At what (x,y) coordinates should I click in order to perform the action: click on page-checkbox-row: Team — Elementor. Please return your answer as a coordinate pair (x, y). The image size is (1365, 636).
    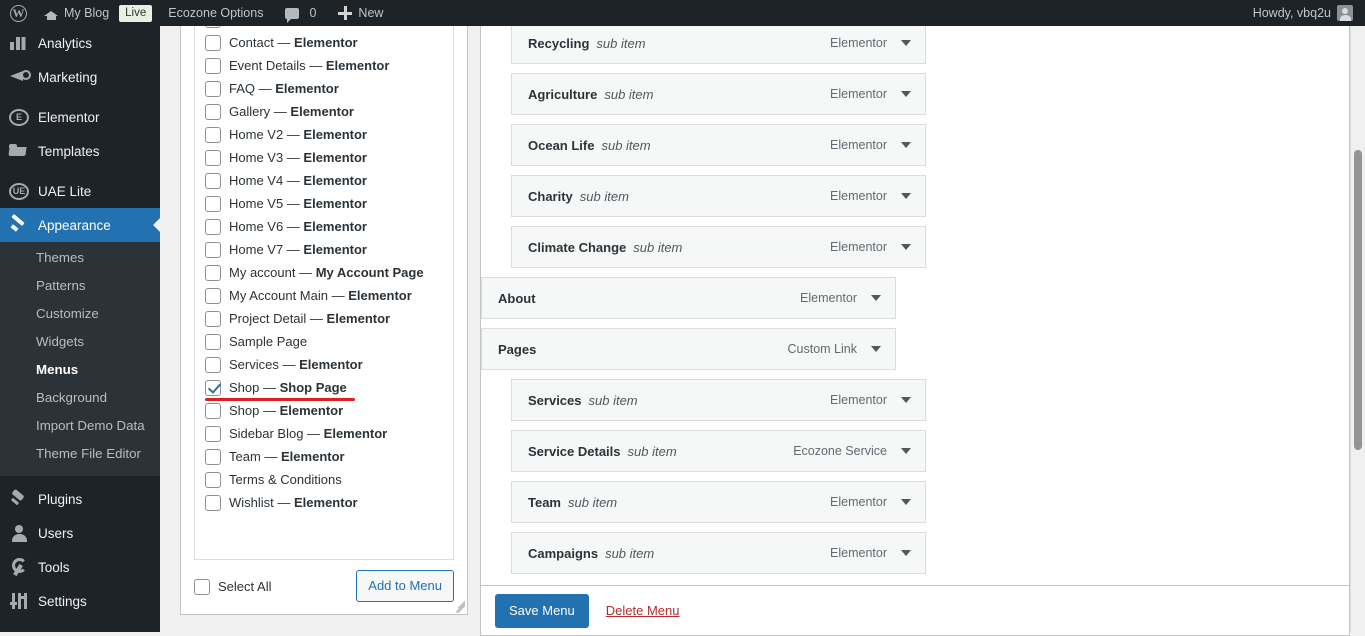
    Looking at the image, I should click on (324, 456).